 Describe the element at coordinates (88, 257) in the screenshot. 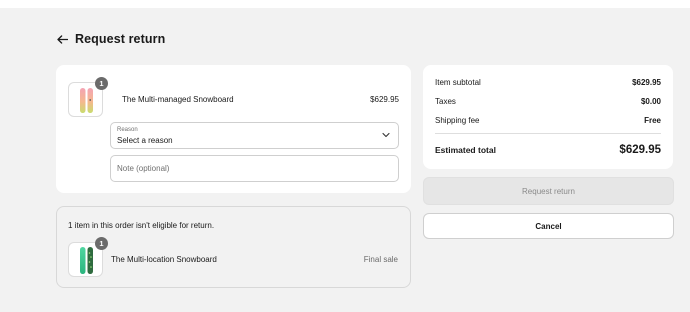

I see `ineligible-product-thumbnail: 1` at that location.